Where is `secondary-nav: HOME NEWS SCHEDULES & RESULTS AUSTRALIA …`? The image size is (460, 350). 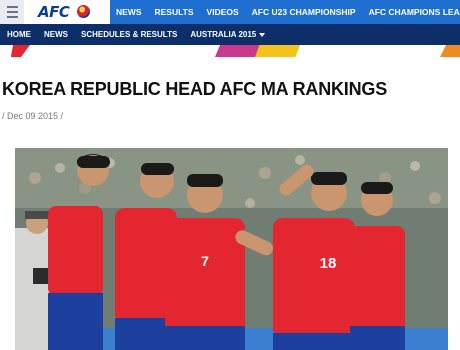
secondary-nav: HOME NEWS SCHEDULES & RESULTS AUSTRALIA … is located at coordinates (142, 34).